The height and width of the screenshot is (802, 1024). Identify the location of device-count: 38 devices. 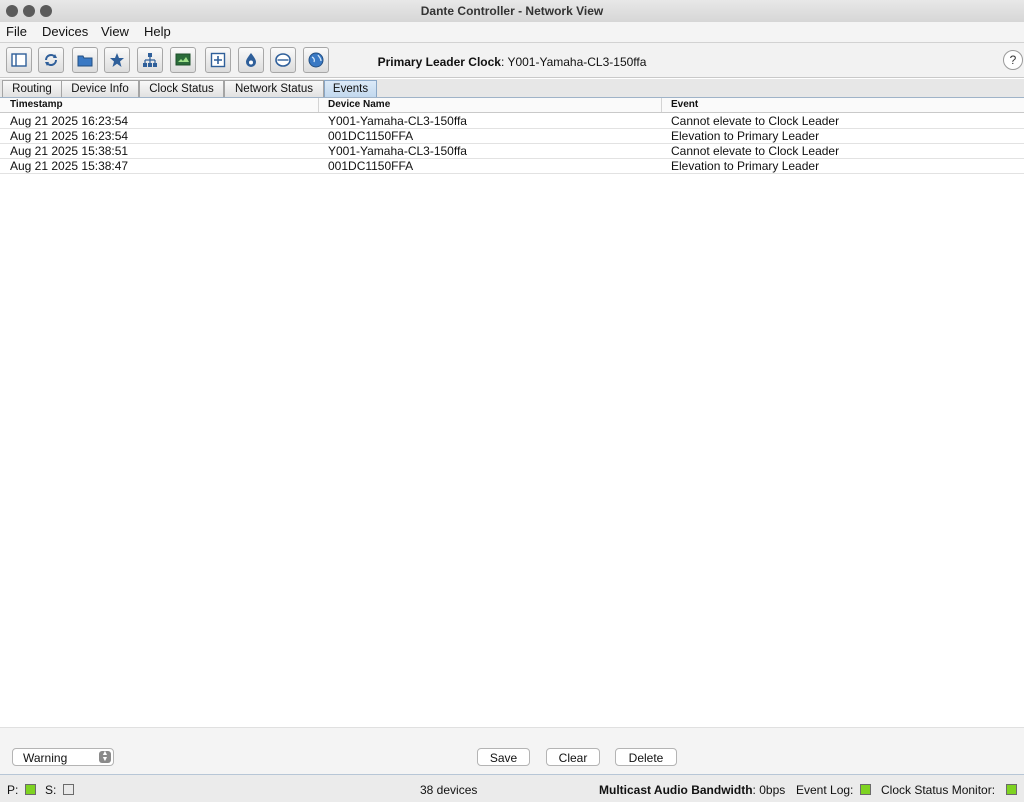
(449, 790).